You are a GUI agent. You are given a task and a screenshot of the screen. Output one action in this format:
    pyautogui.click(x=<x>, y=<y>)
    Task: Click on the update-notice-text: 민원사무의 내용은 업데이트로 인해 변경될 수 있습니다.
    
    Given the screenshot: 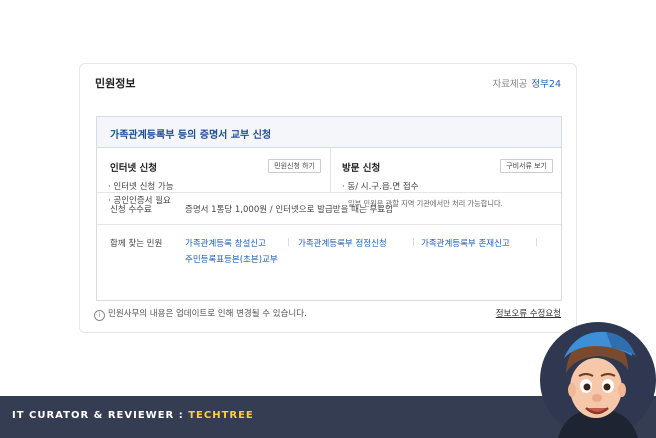 What is the action you would take?
    pyautogui.click(x=207, y=314)
    